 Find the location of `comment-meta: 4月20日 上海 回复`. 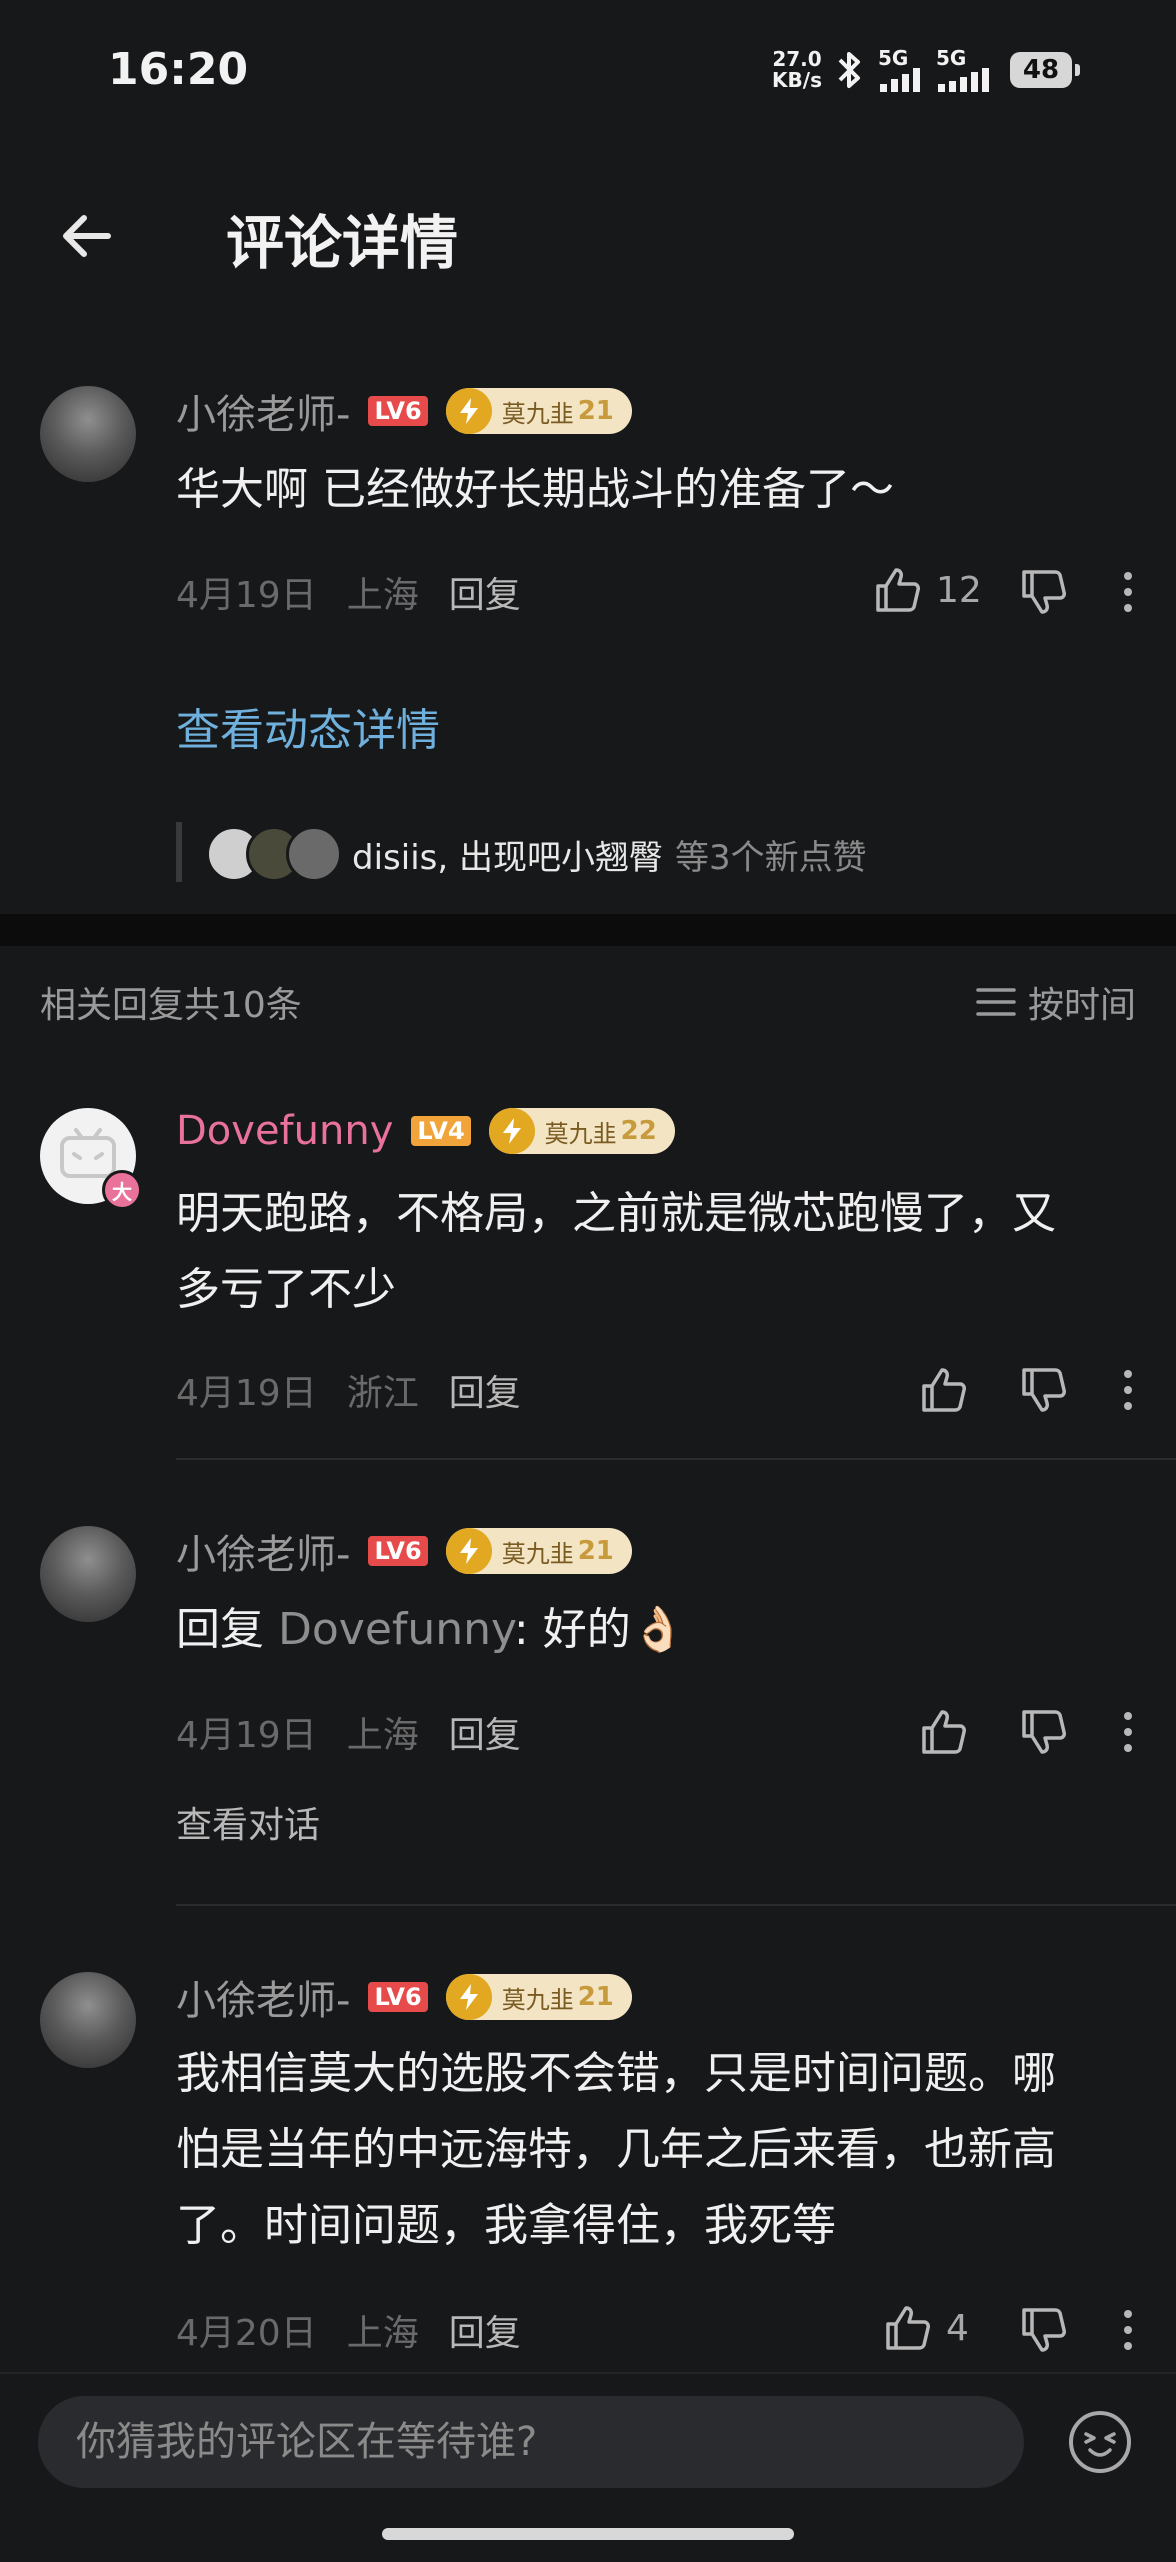

comment-meta: 4月20日 上海 回复 is located at coordinates (348, 2330).